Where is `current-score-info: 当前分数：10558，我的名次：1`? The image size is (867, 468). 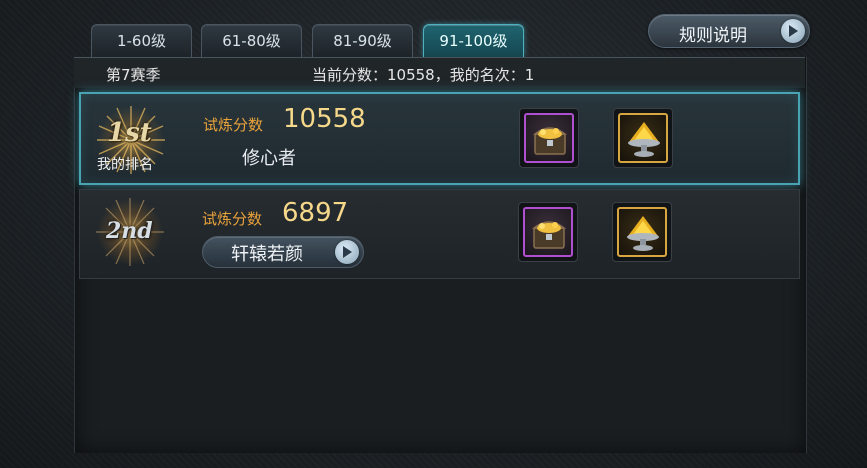
current-score-info: 当前分数：10558，我的名次：1 is located at coordinates (423, 75).